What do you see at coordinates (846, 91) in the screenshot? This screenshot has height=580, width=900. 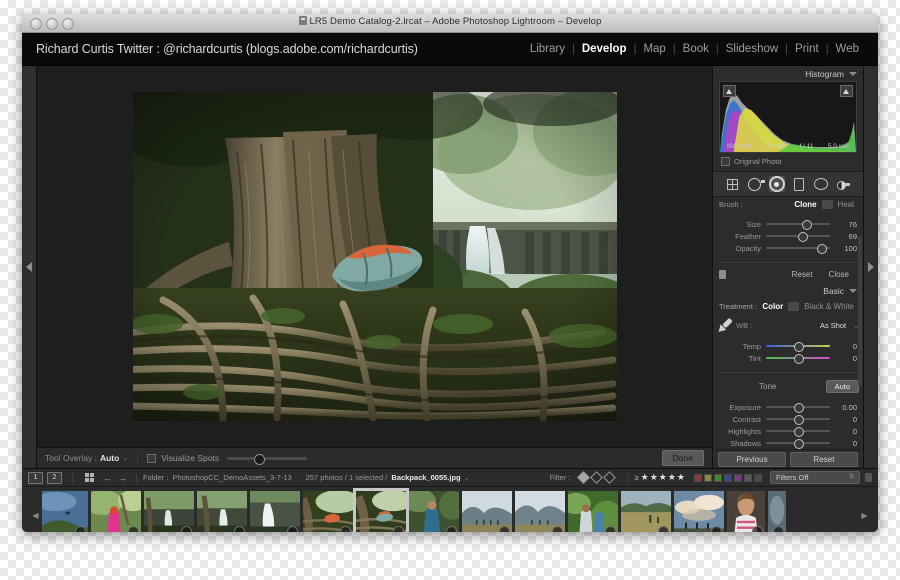 I see `highlight-clipping-indicator` at bounding box center [846, 91].